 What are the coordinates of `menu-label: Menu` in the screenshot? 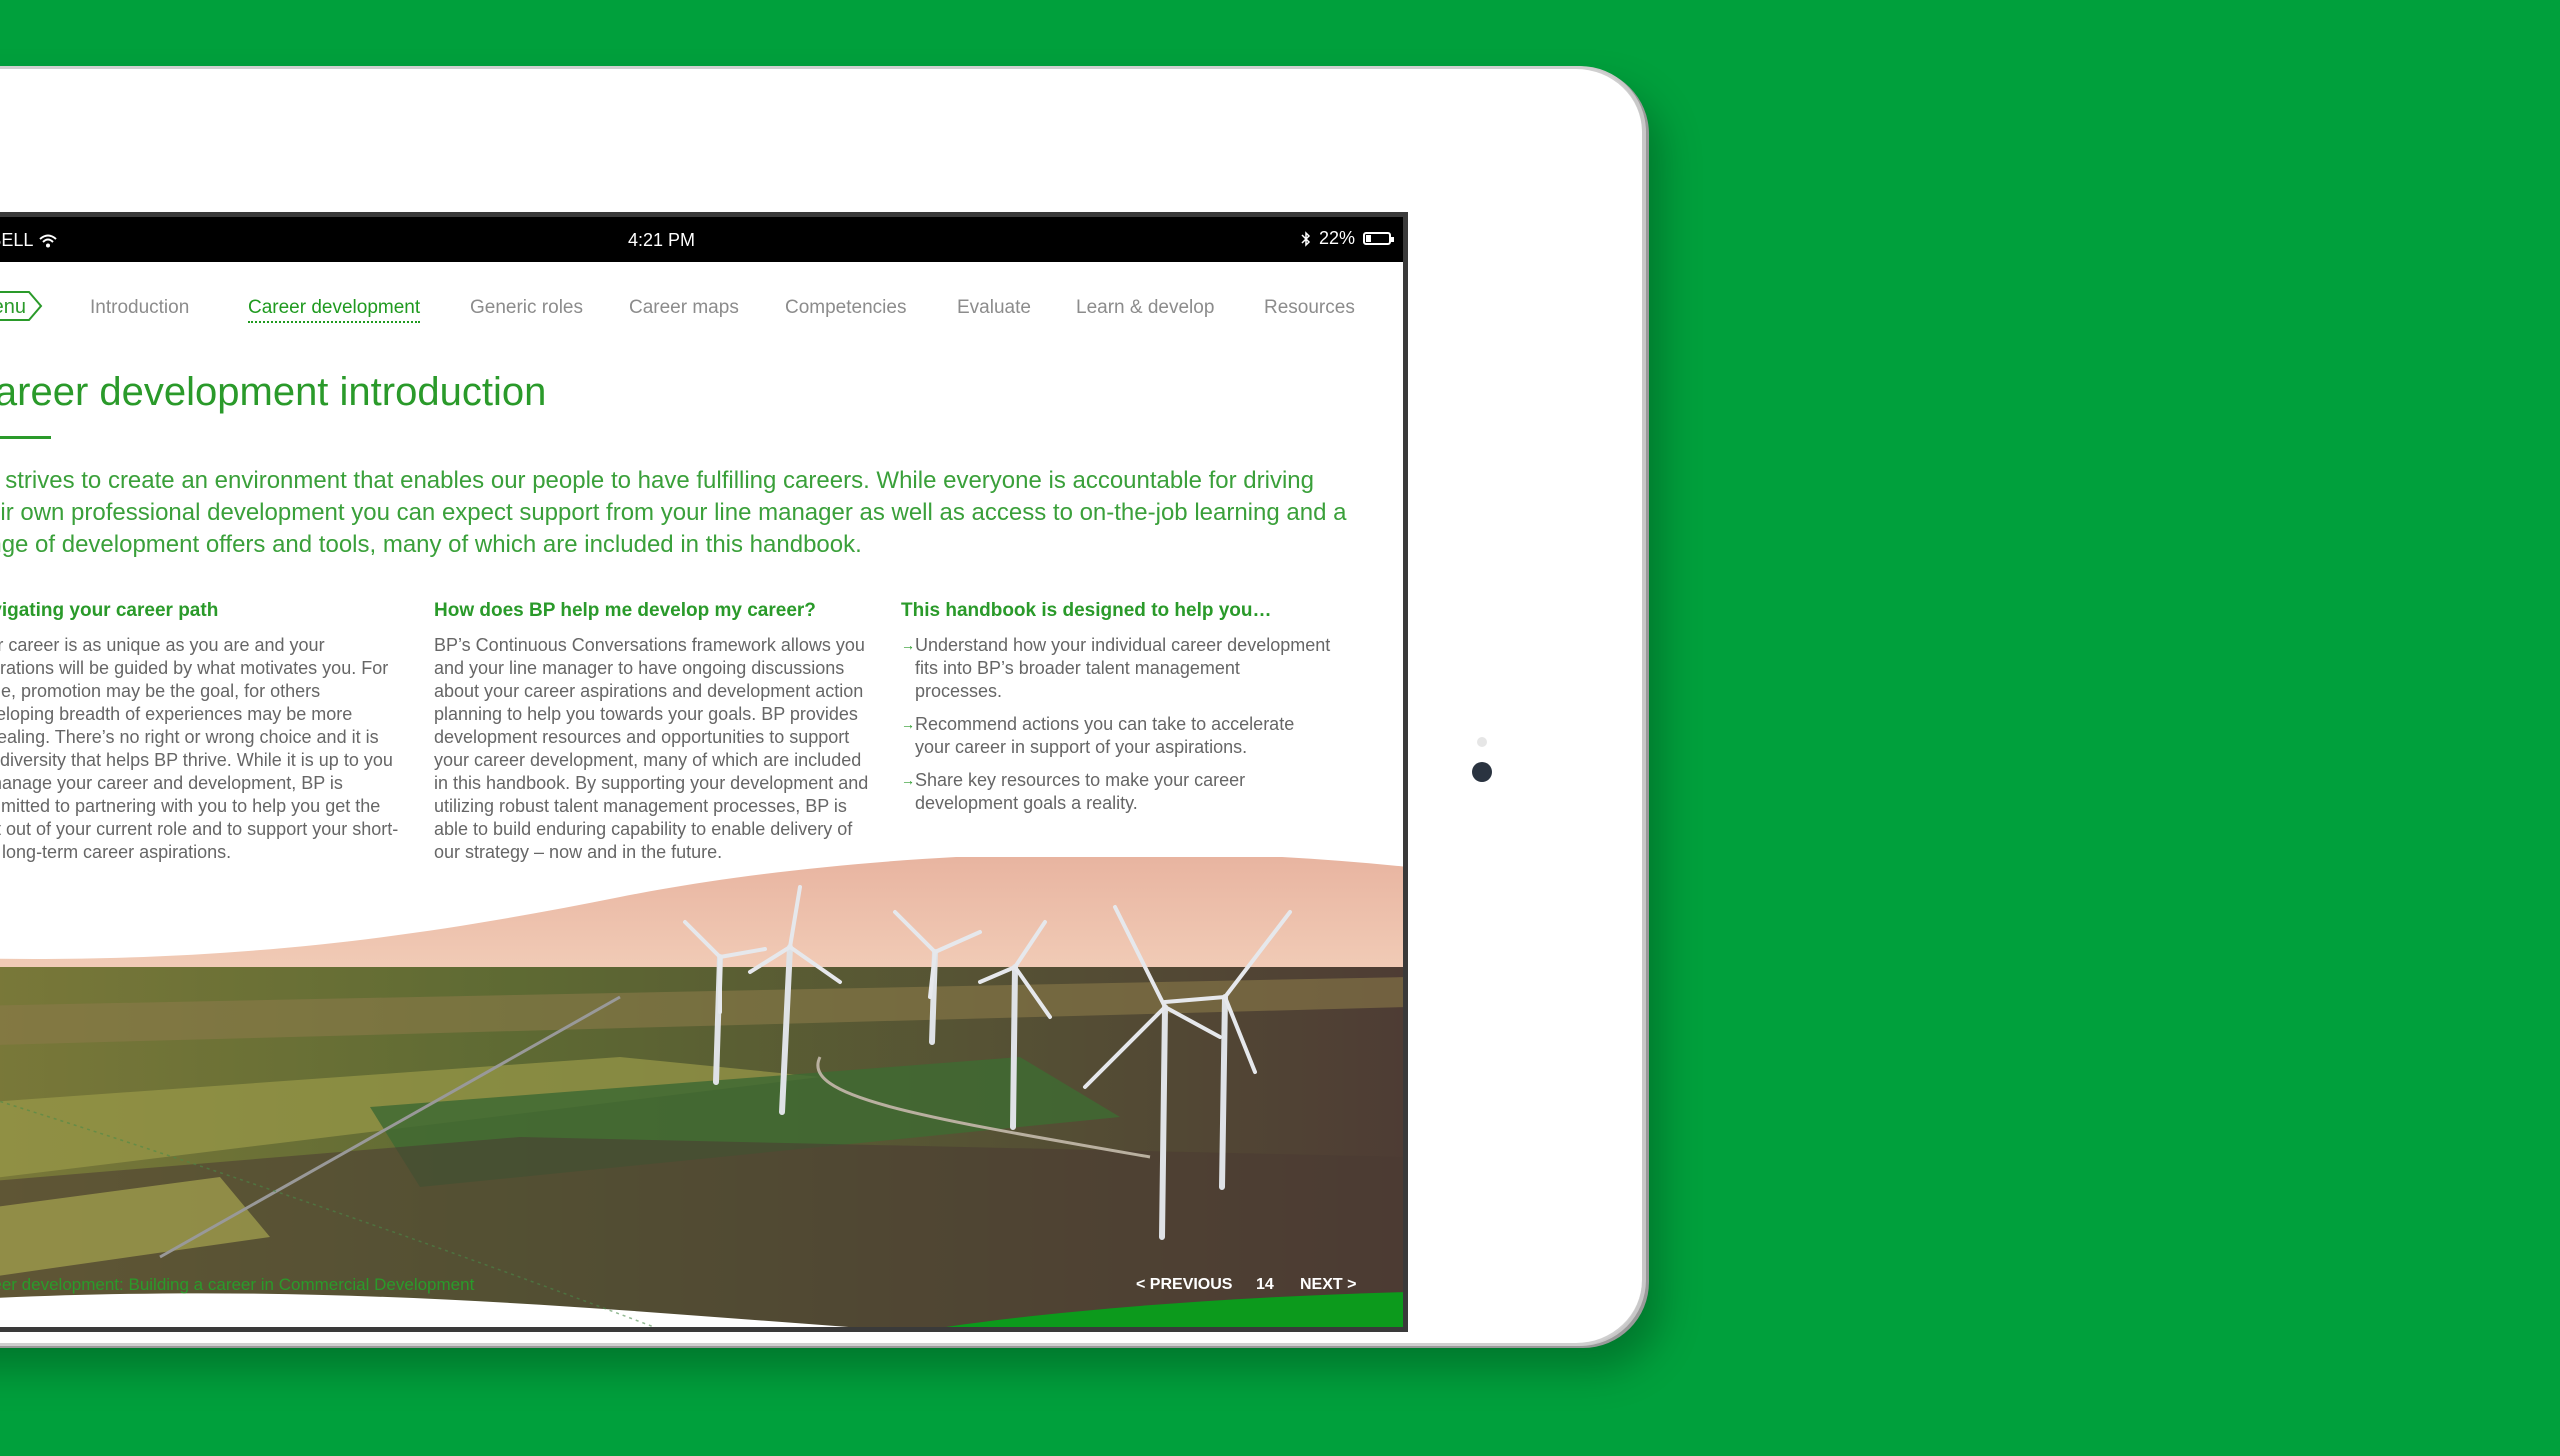 It's located at (13, 307).